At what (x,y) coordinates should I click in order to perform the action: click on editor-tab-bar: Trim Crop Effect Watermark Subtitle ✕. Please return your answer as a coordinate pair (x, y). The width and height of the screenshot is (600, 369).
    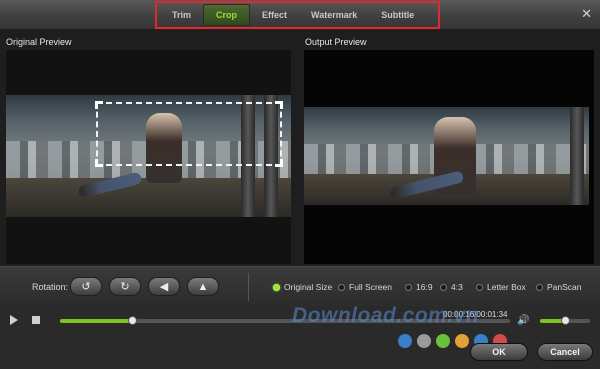
    Looking at the image, I should click on (300, 15).